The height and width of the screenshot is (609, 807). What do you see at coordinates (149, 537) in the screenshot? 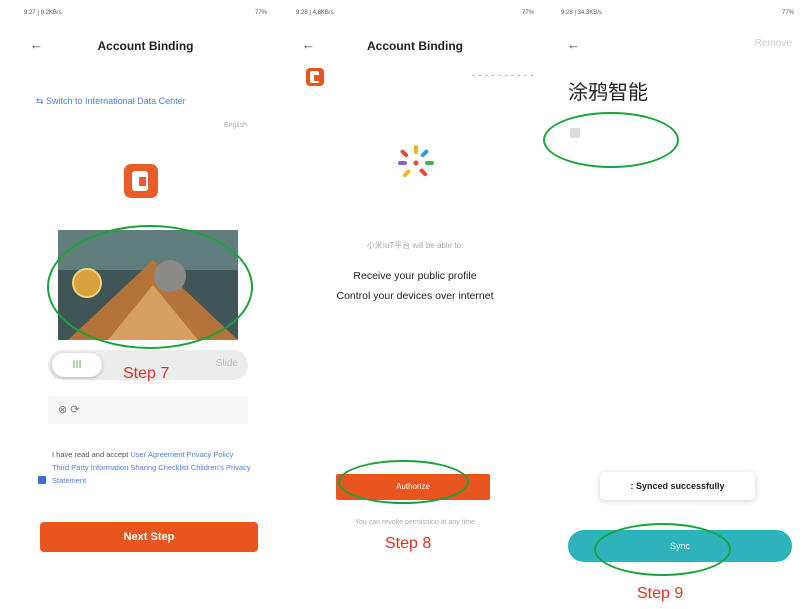
I see `next-step-button: Next Step` at bounding box center [149, 537].